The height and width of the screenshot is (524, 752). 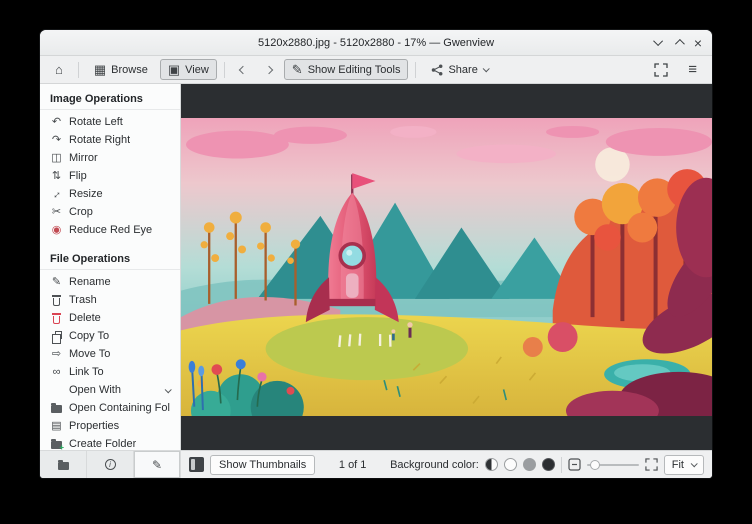 I want to click on resize-icon: ↔, so click(x=56, y=193).